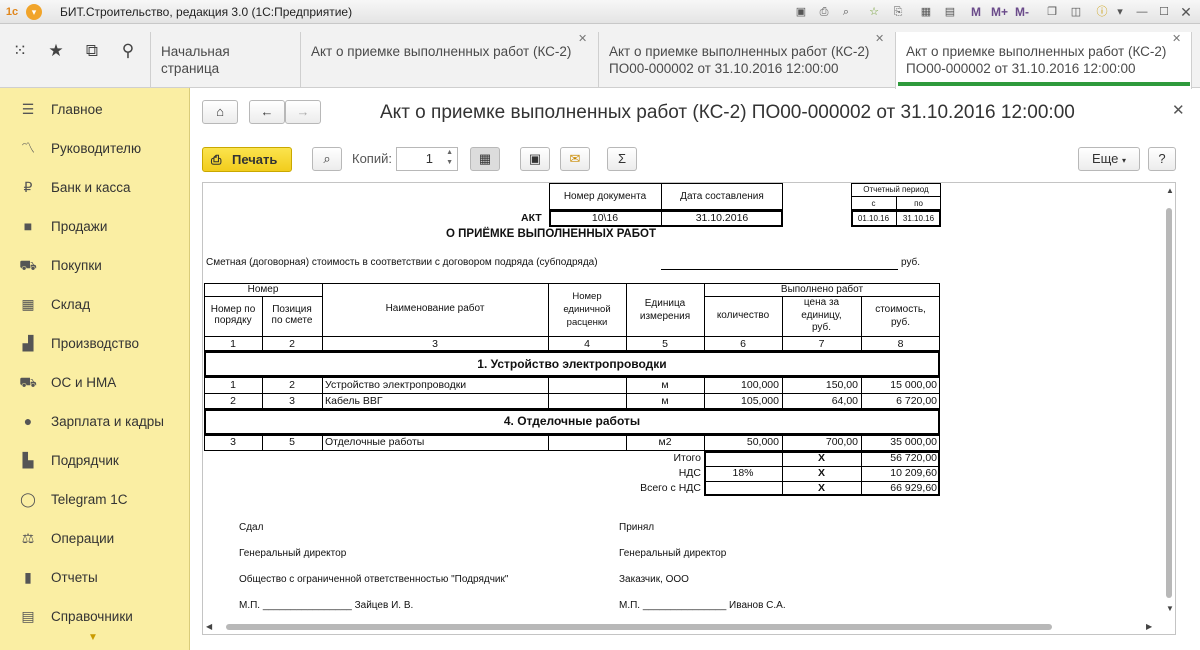  What do you see at coordinates (95, 304) in the screenshot?
I see `sidebar-item-warehouse: ▦ Склад` at bounding box center [95, 304].